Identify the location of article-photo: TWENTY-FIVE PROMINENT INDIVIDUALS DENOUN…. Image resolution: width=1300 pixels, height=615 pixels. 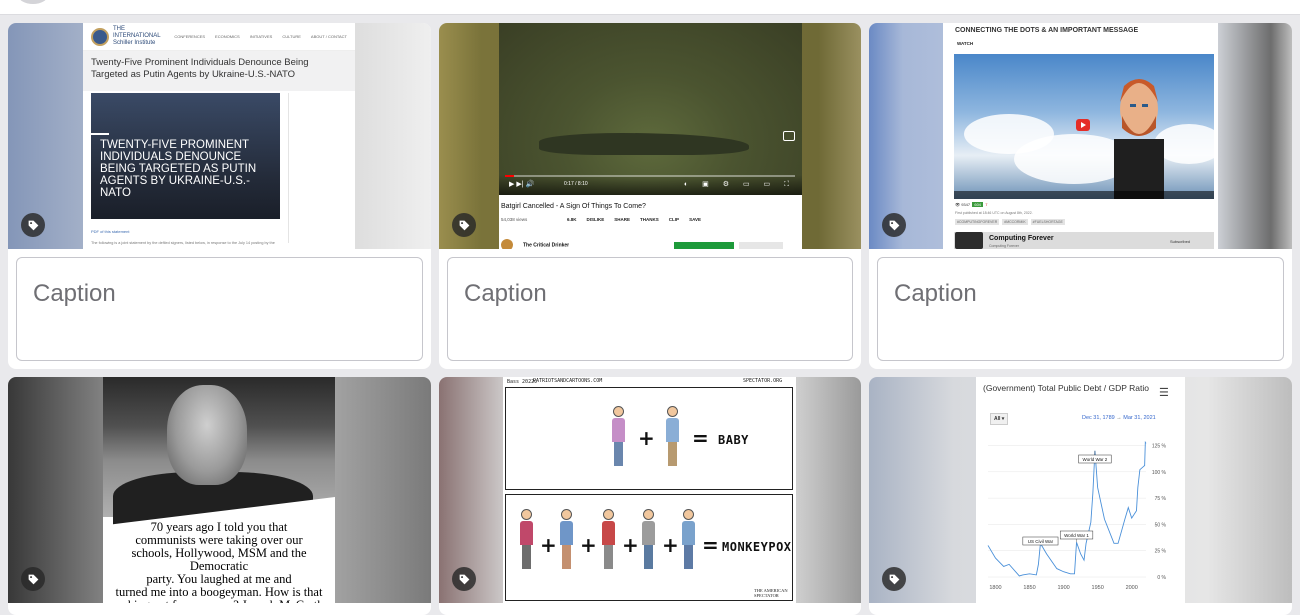
(185, 156).